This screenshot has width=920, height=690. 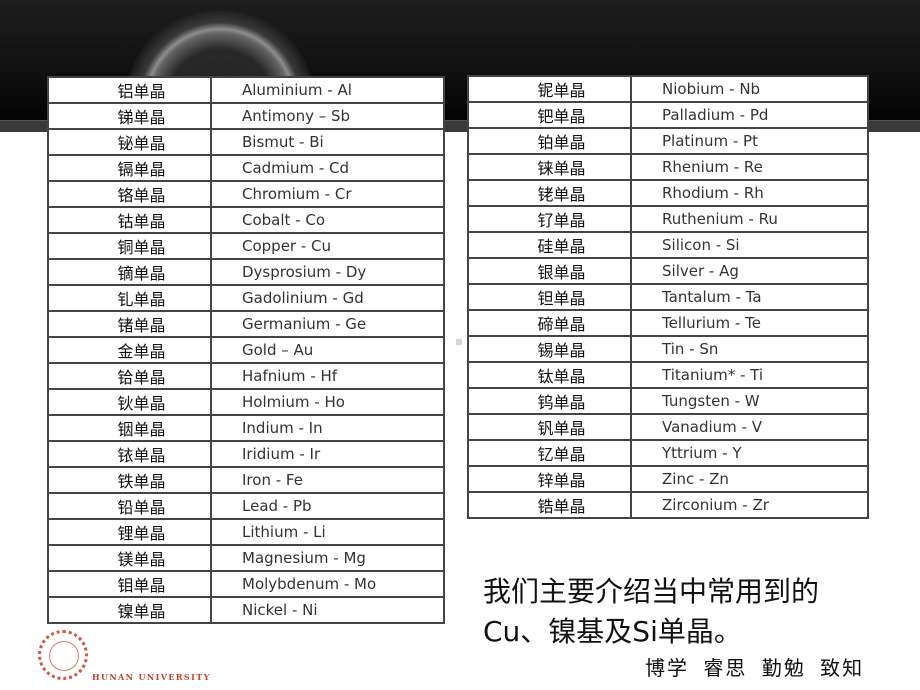 I want to click on table-row: 钆单晶 Gadolinium - Gd, so click(x=246, y=298).